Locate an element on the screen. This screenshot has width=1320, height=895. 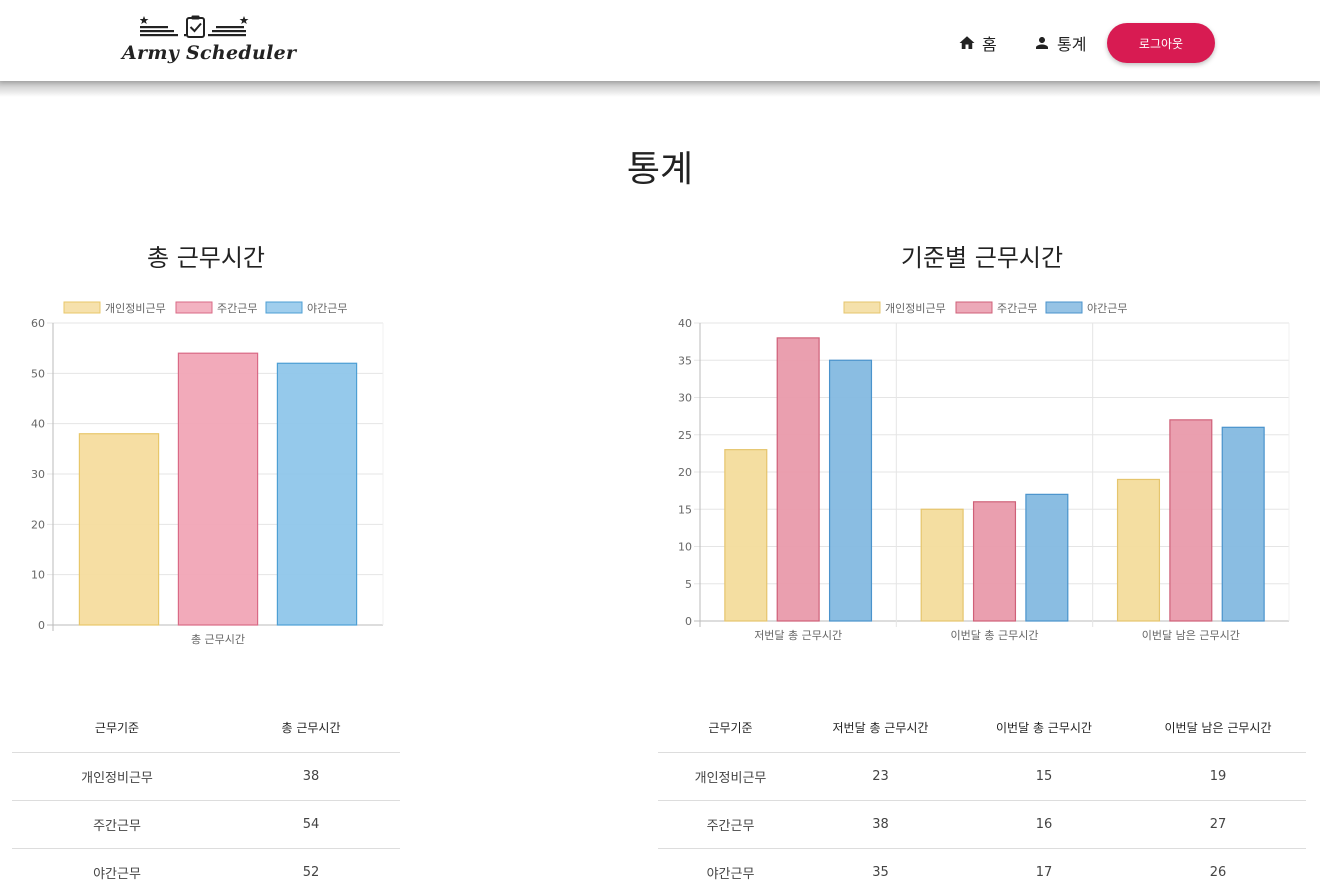
table-row: 개인정비근무 23 15 19 is located at coordinates (982, 776).